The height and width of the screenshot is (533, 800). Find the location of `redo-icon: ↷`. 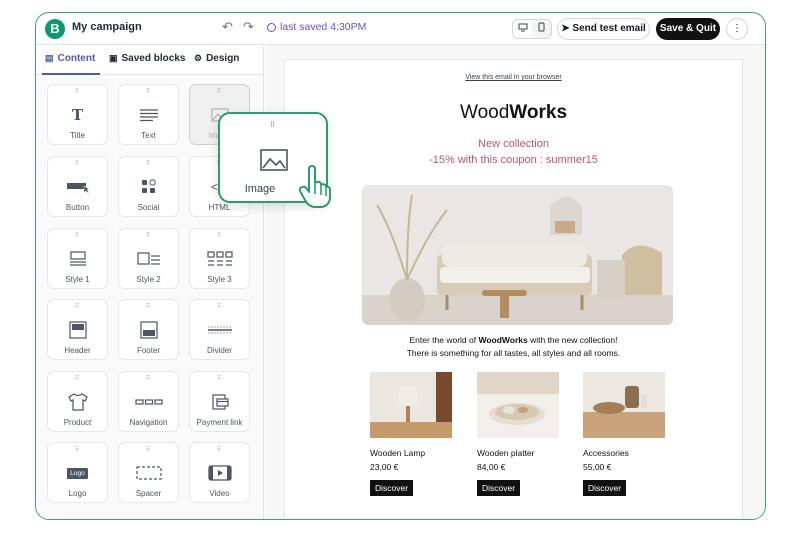

redo-icon: ↷ is located at coordinates (248, 27).